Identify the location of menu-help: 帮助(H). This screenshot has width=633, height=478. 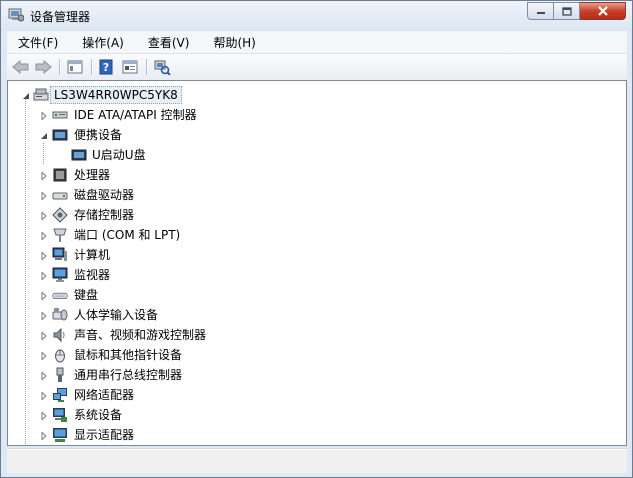
(234, 42).